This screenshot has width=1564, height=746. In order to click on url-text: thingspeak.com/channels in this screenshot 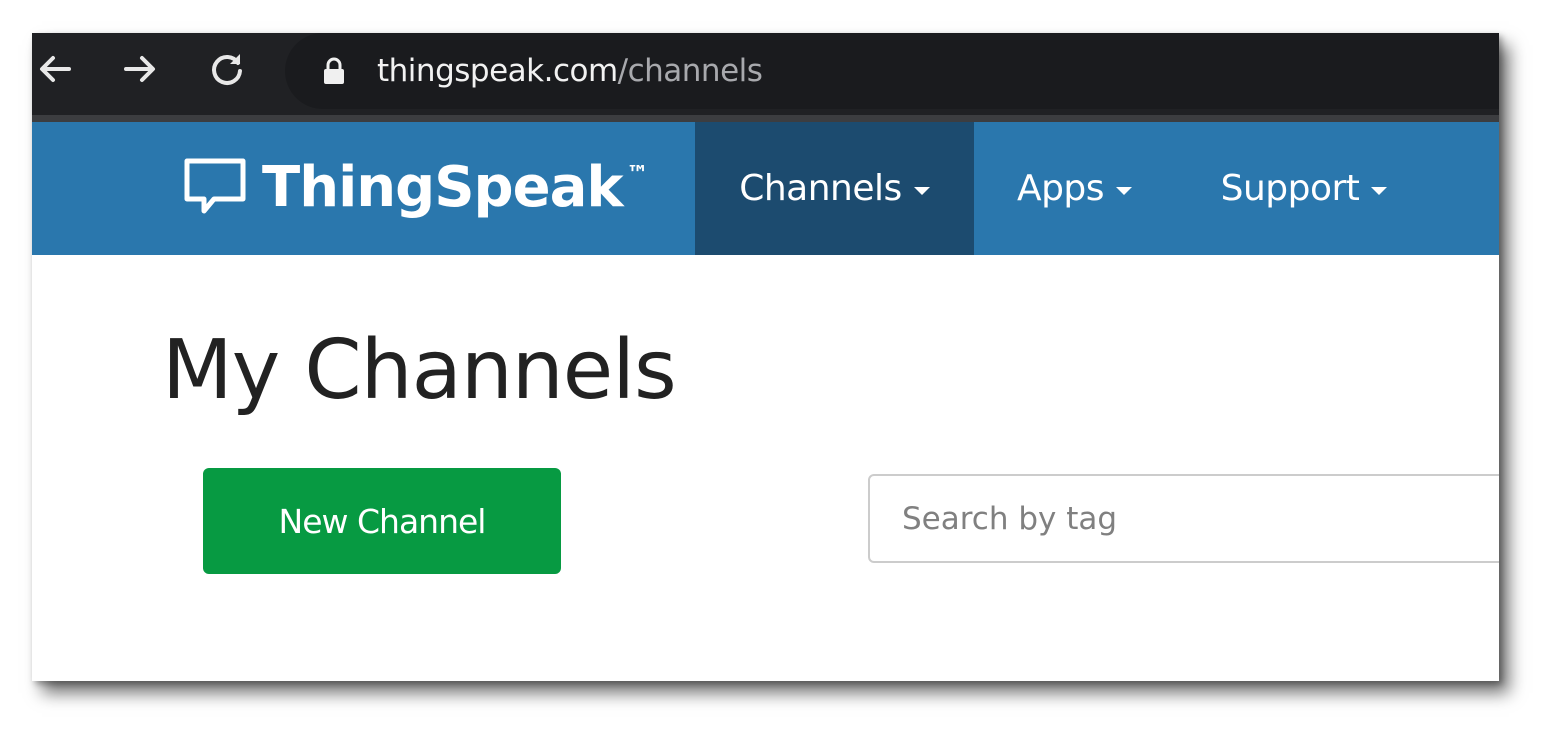, I will do `click(570, 71)`.